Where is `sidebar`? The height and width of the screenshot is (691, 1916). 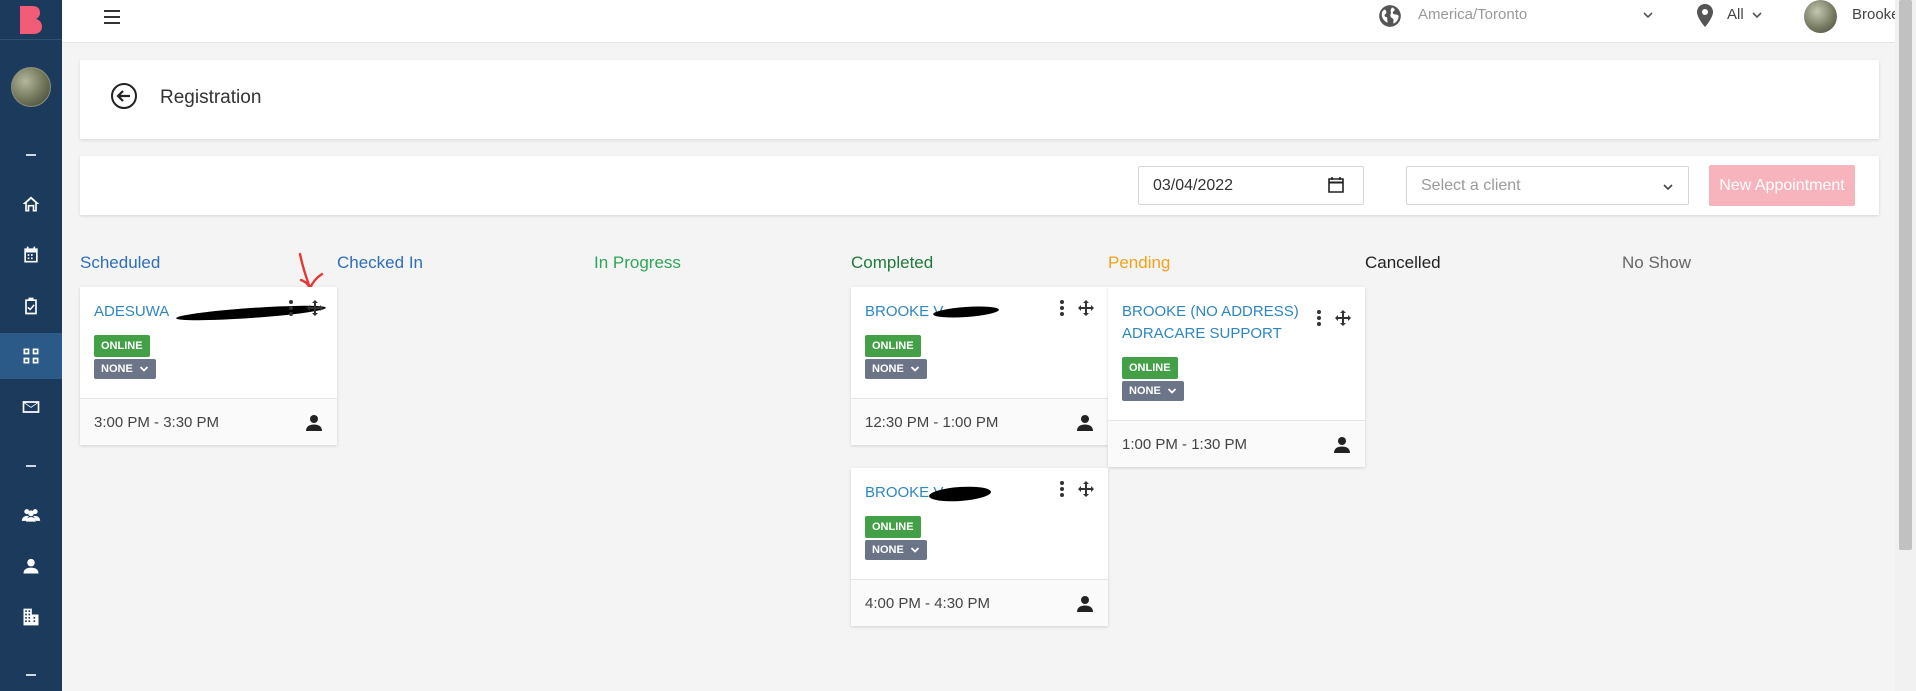 sidebar is located at coordinates (31, 345).